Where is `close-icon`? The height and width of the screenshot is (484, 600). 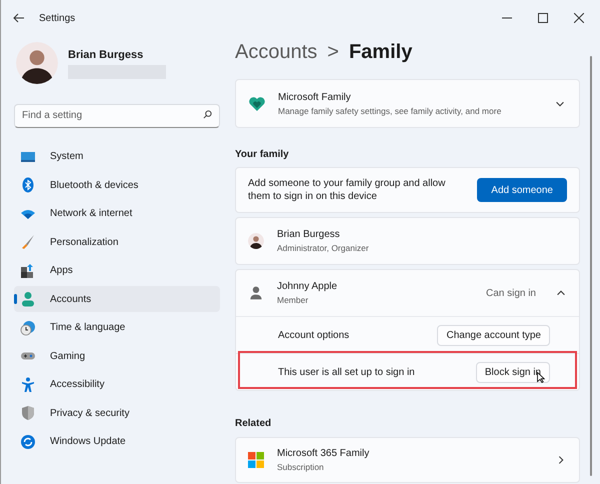 close-icon is located at coordinates (579, 18).